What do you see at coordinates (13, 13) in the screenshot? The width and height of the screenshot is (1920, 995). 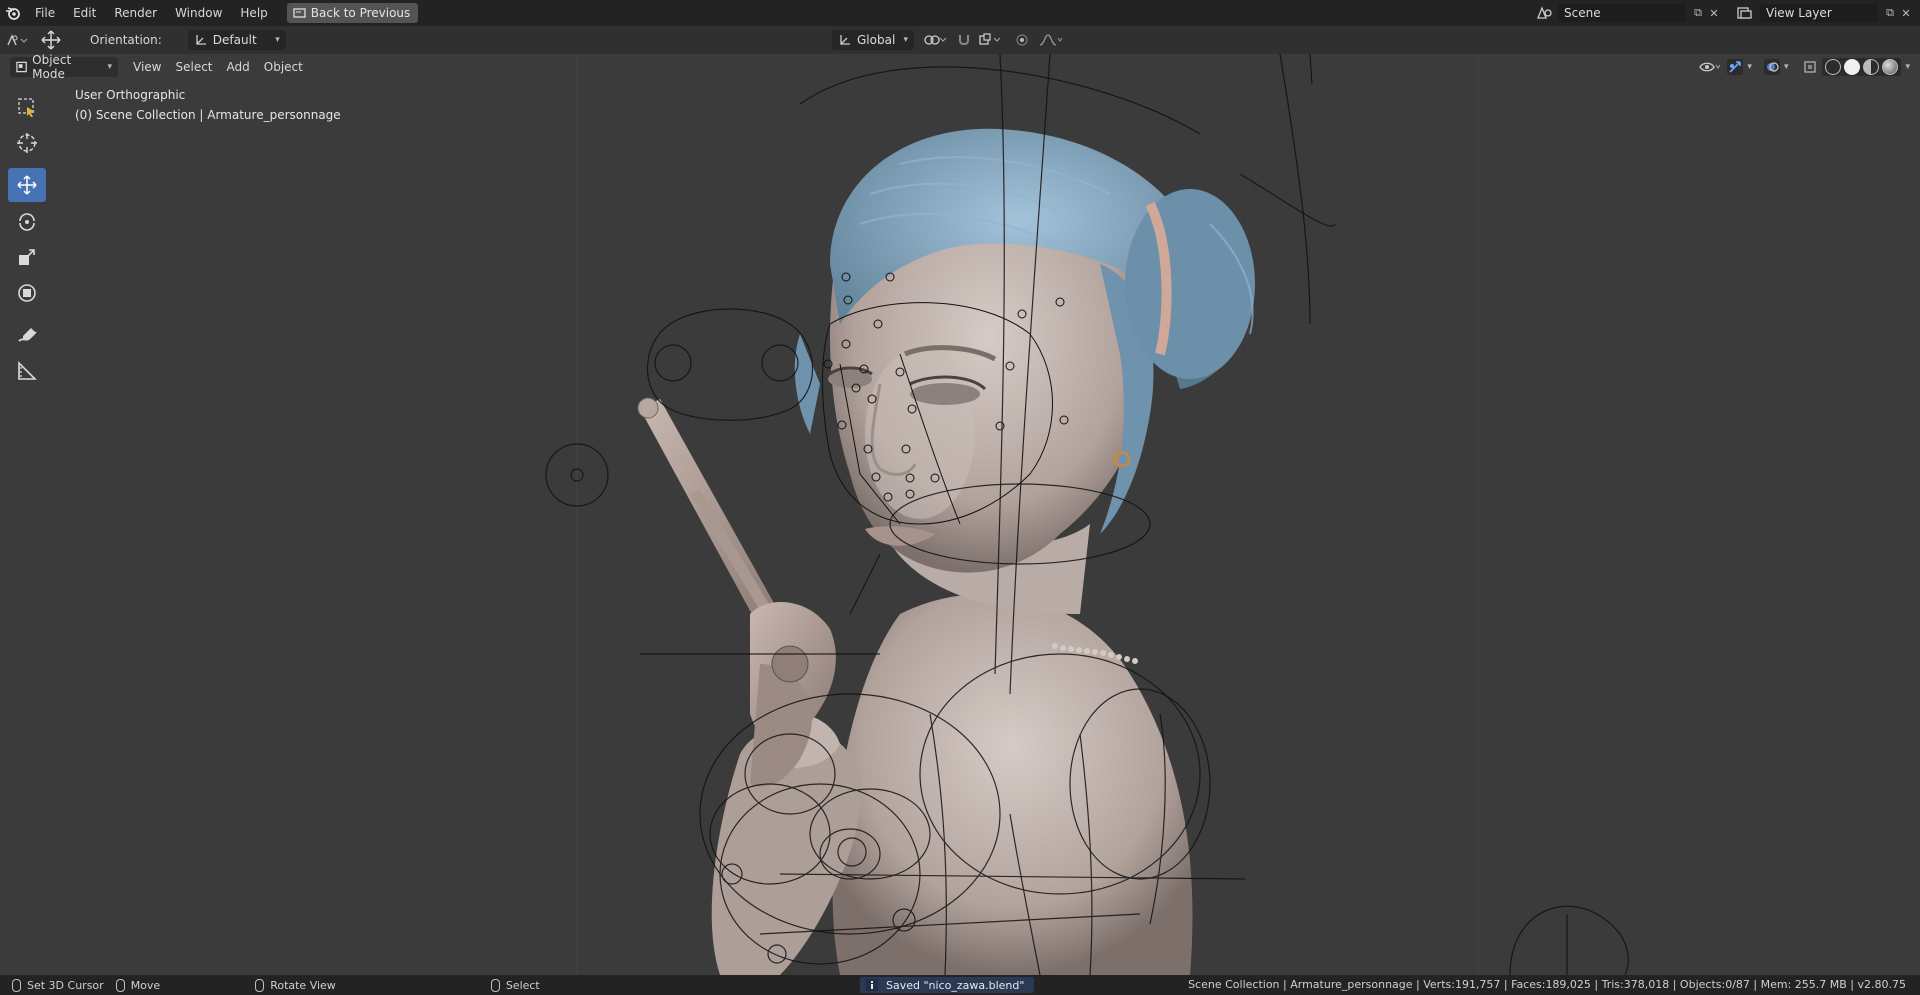 I see `blender-logo-icon` at bounding box center [13, 13].